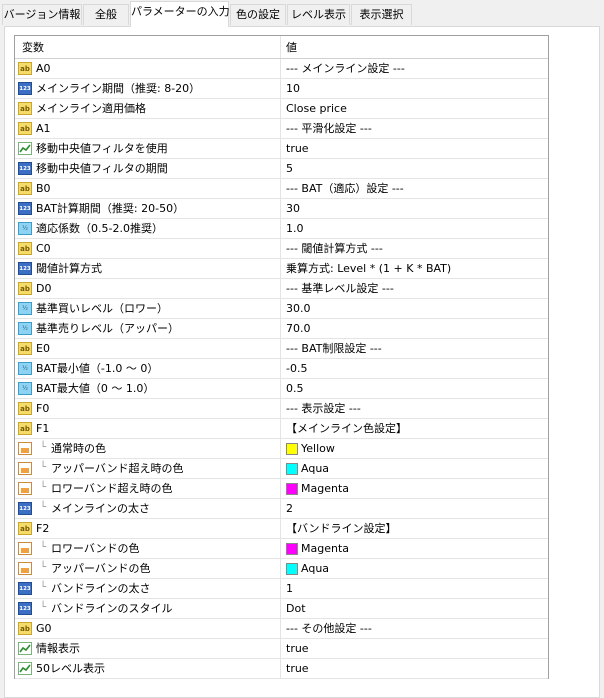  What do you see at coordinates (148, 148) in the screenshot?
I see `parameter-name-cell: 移動中央値フィルタを使用` at bounding box center [148, 148].